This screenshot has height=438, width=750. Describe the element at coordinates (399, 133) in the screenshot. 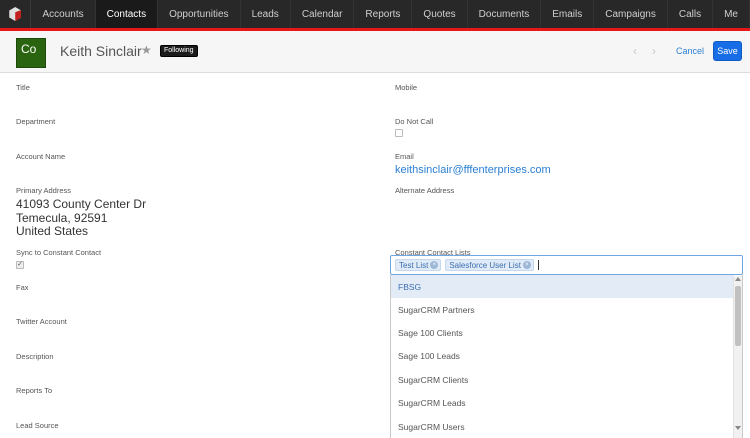

I see `do-not-call-checkbox` at that location.